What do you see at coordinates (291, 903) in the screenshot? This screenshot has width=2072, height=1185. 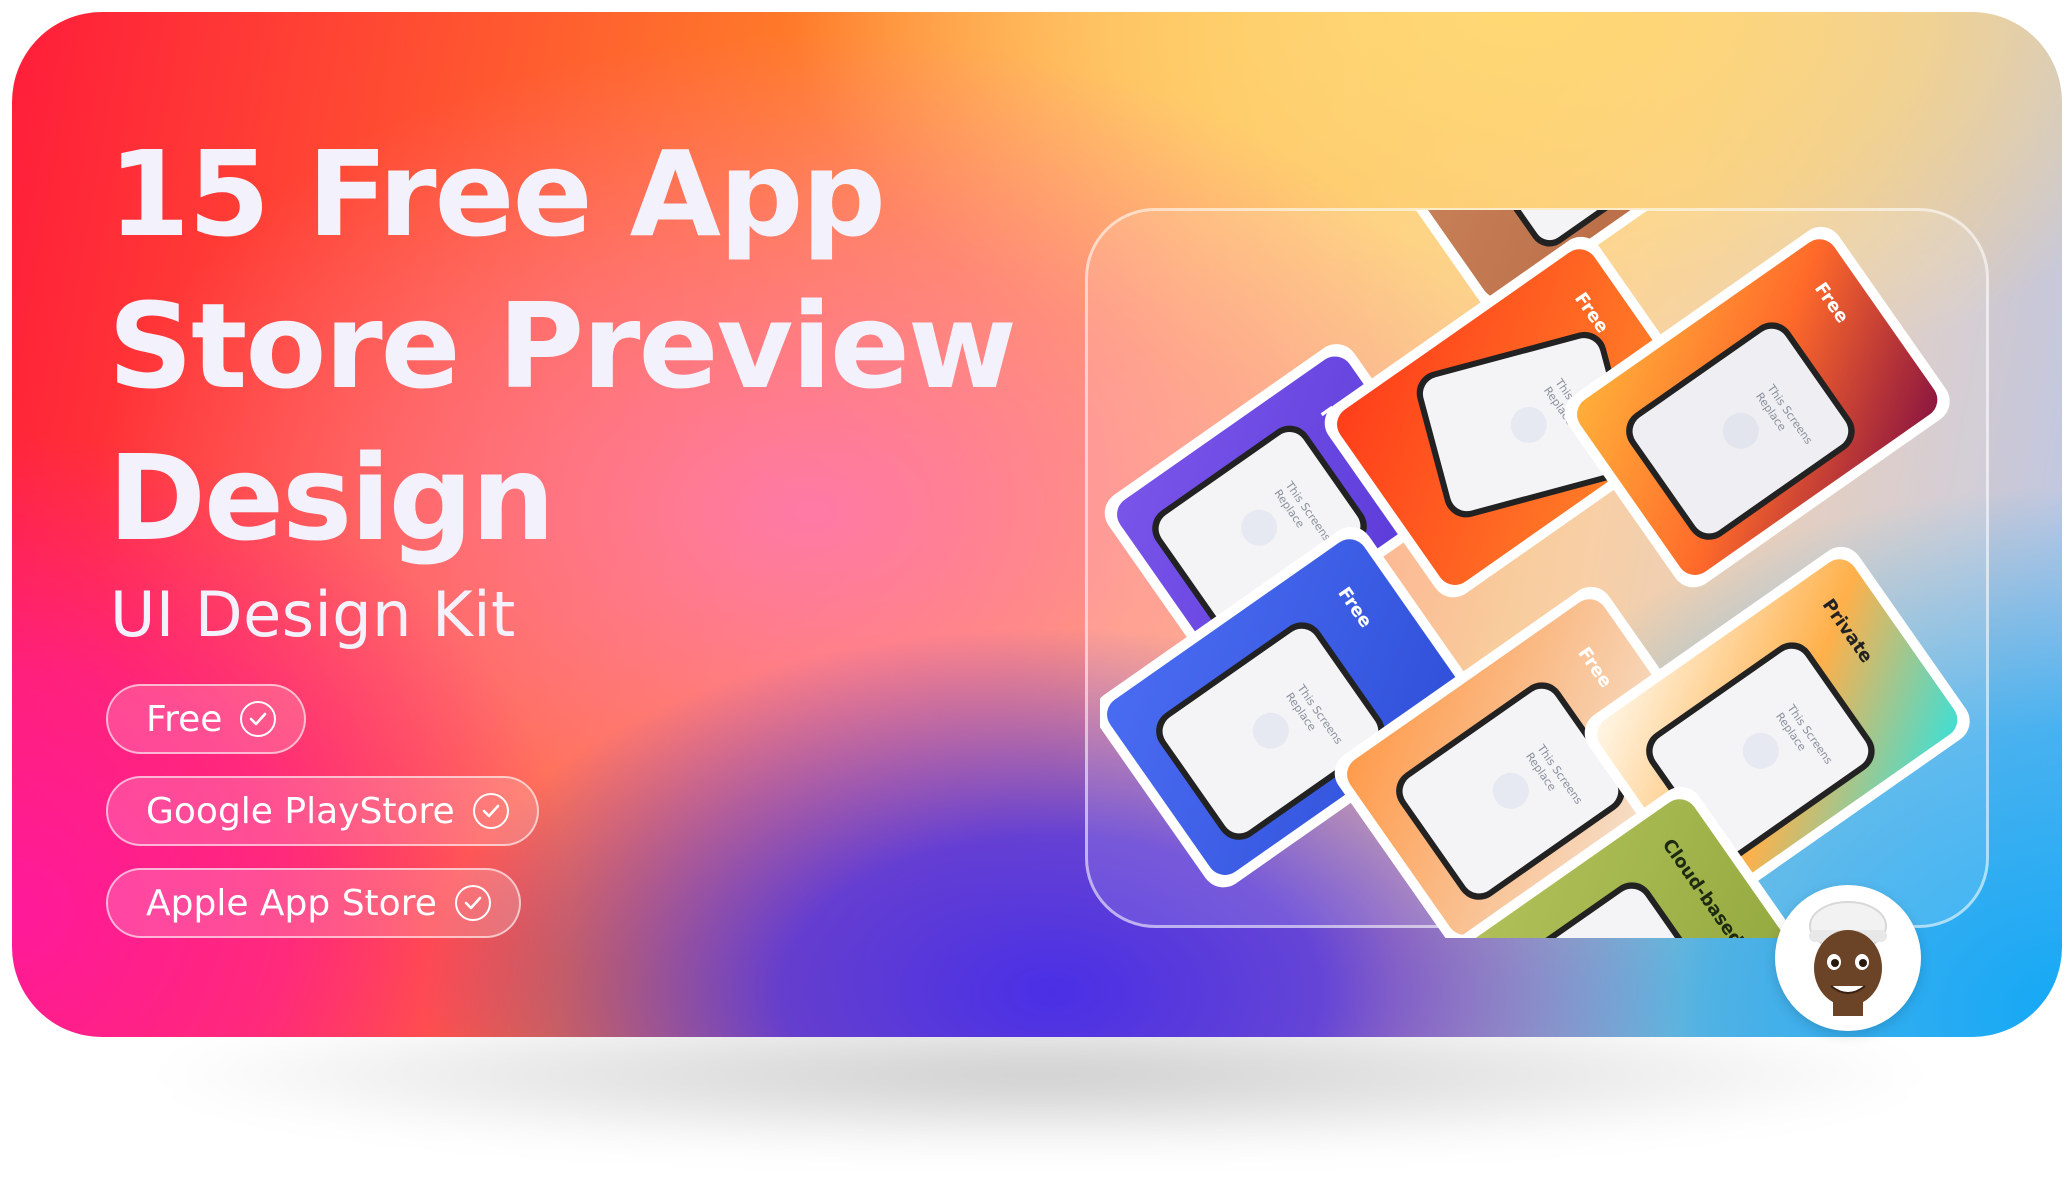 I see `tag-label: Apple App Store` at bounding box center [291, 903].